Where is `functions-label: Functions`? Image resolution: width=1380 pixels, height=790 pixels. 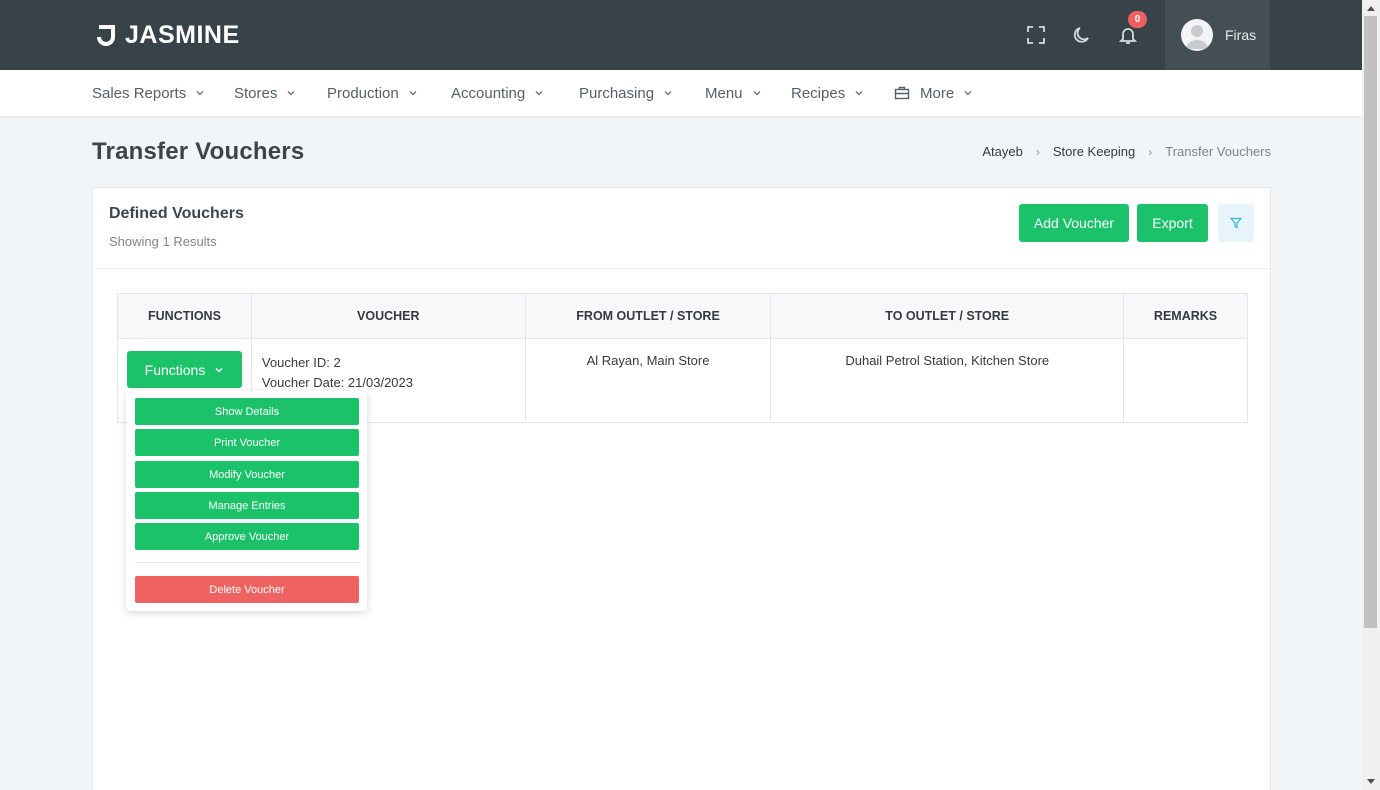
functions-label: Functions is located at coordinates (175, 369).